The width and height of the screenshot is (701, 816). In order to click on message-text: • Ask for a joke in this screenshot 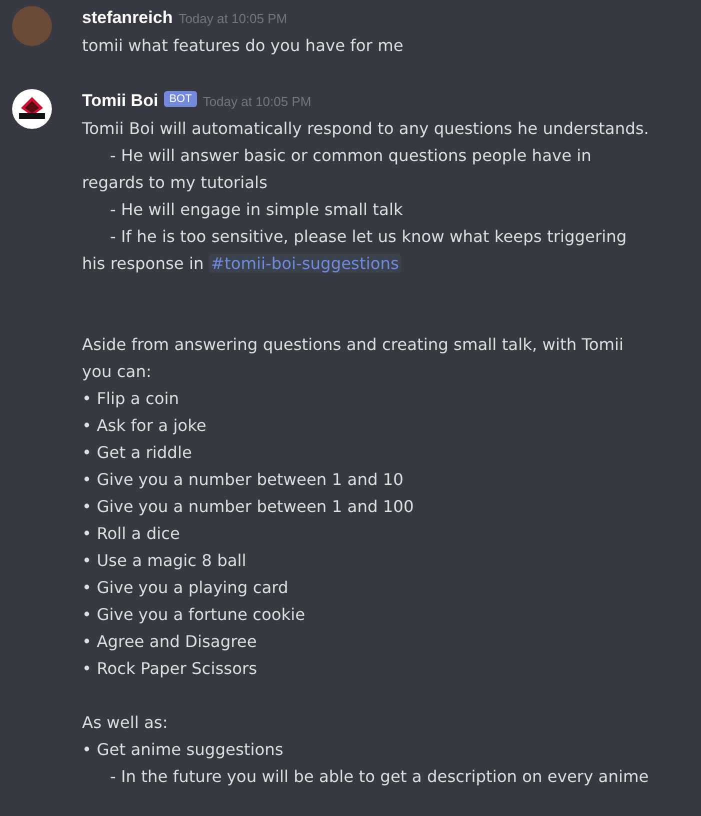, I will do `click(145, 426)`.